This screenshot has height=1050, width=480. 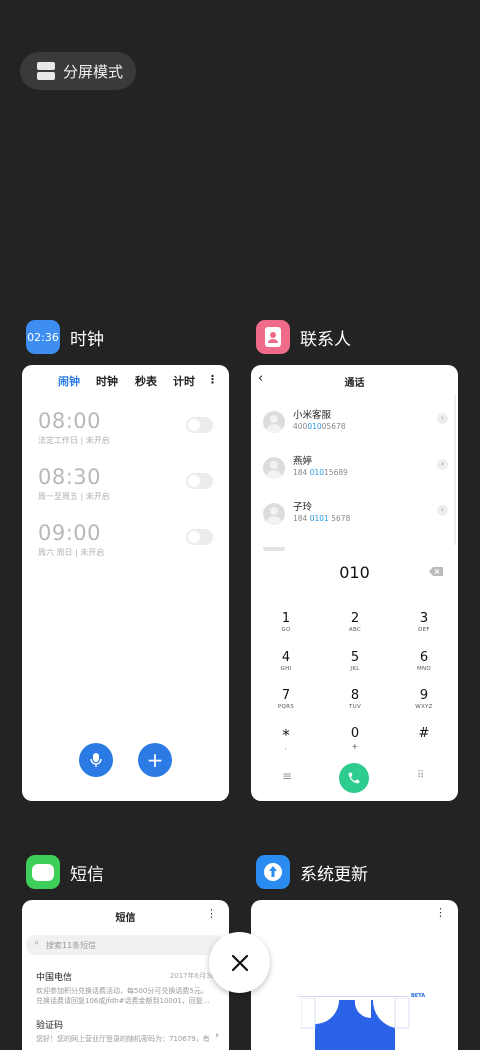 I want to click on call-button, so click(x=354, y=778).